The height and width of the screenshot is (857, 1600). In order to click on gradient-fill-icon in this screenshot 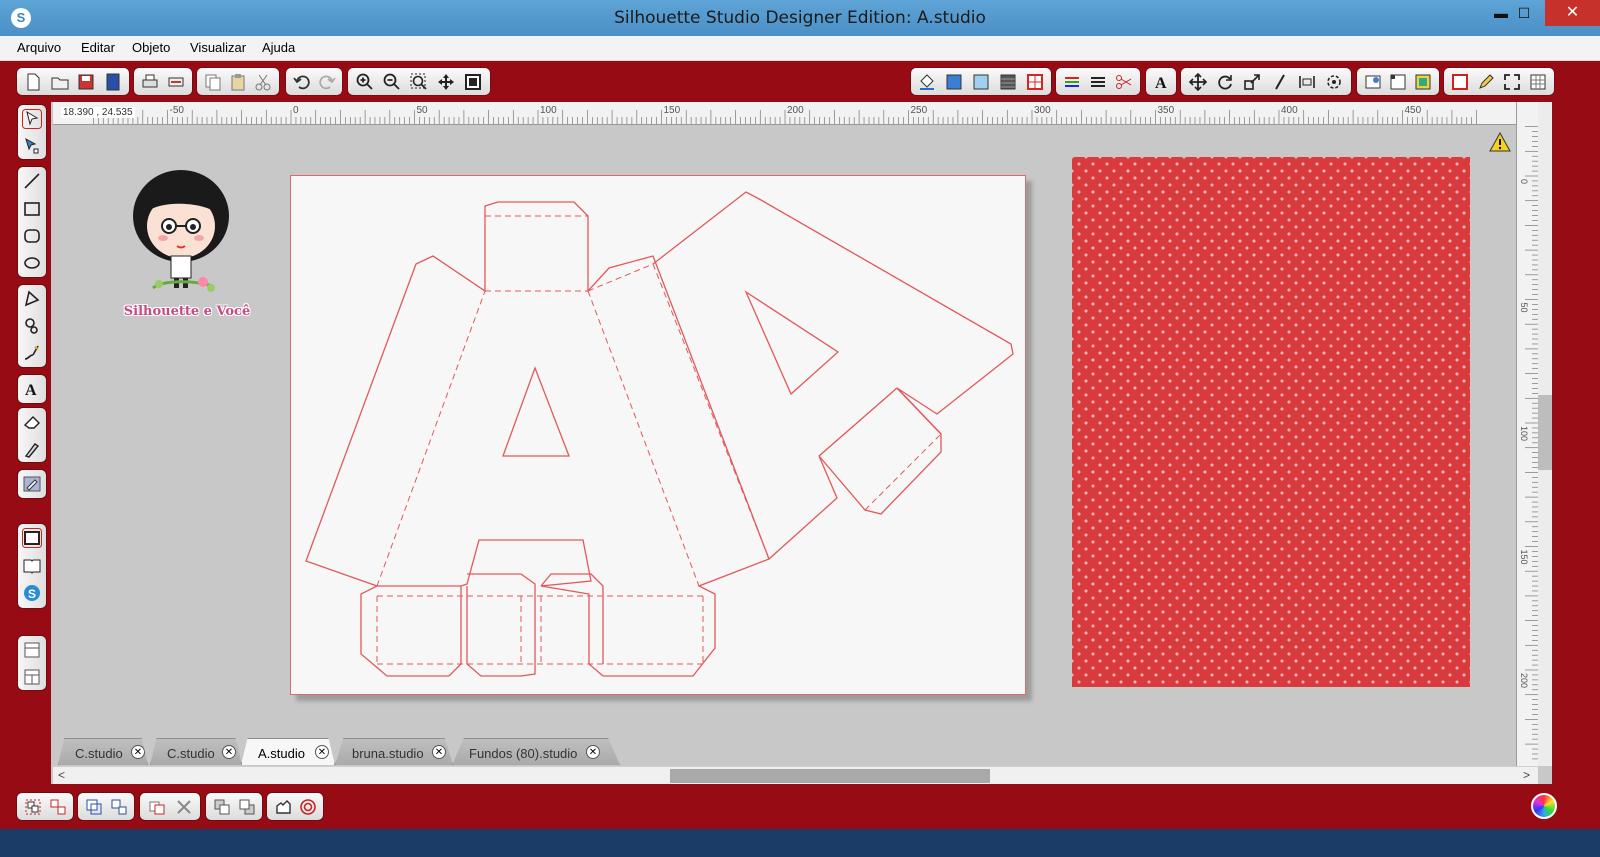, I will do `click(981, 82)`.